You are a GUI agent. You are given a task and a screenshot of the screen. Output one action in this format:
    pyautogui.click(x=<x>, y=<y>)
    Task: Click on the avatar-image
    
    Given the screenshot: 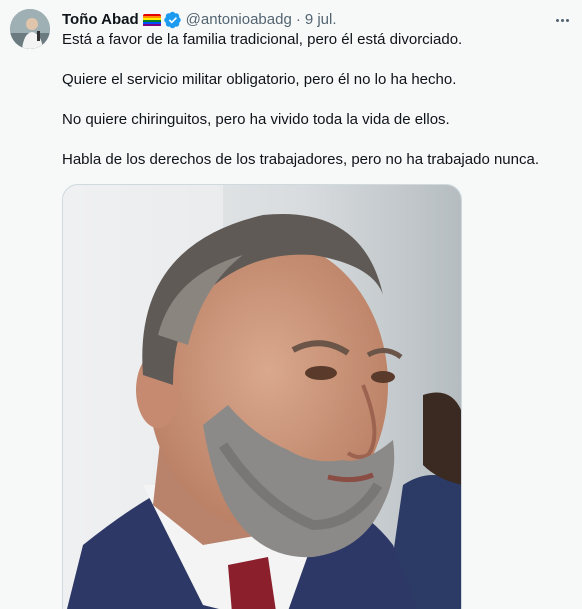 What is the action you would take?
    pyautogui.click(x=30, y=29)
    